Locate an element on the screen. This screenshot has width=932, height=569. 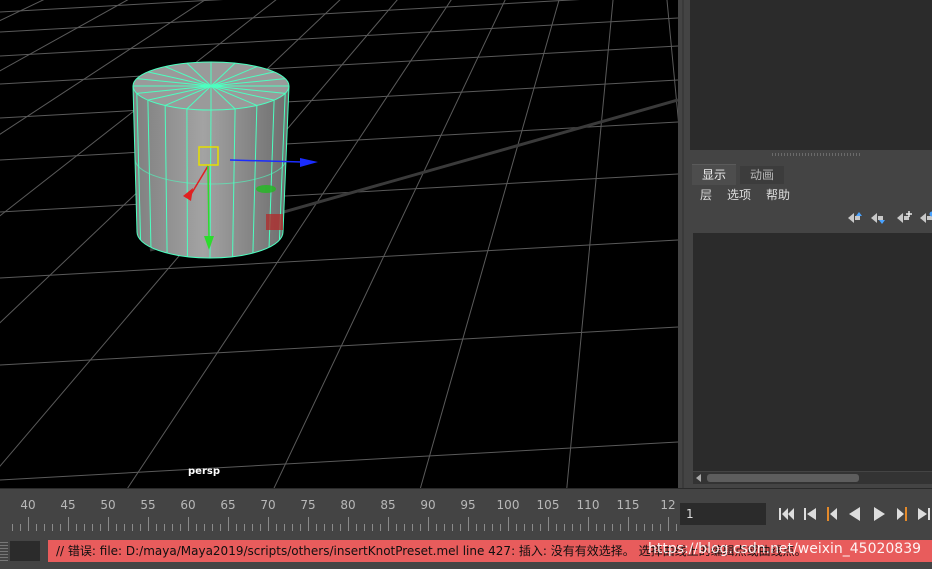
new-layer-from-selection-icon is located at coordinates (925, 218).